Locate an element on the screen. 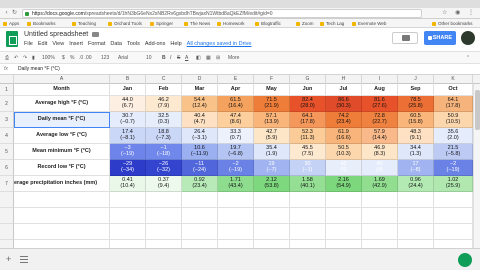  bookmark-bookmarks: Bookmarks is located at coordinates (41, 23).